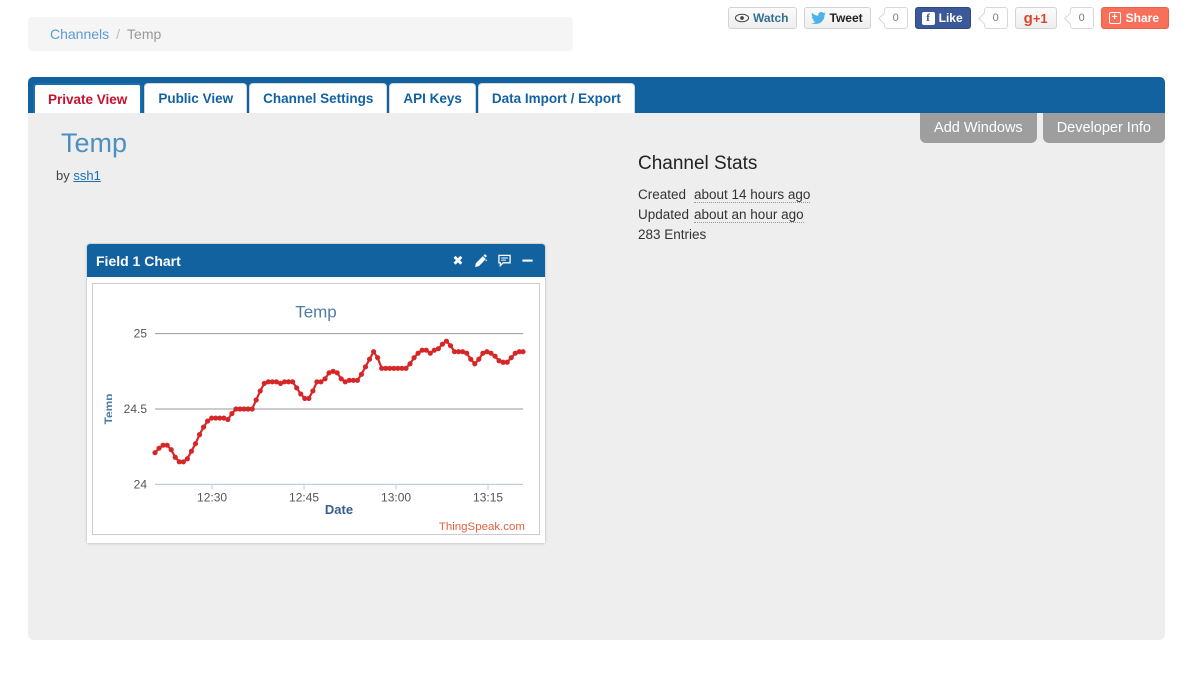 Image resolution: width=1197 pixels, height=687 pixels. I want to click on chart-y-tick: 24, so click(141, 484).